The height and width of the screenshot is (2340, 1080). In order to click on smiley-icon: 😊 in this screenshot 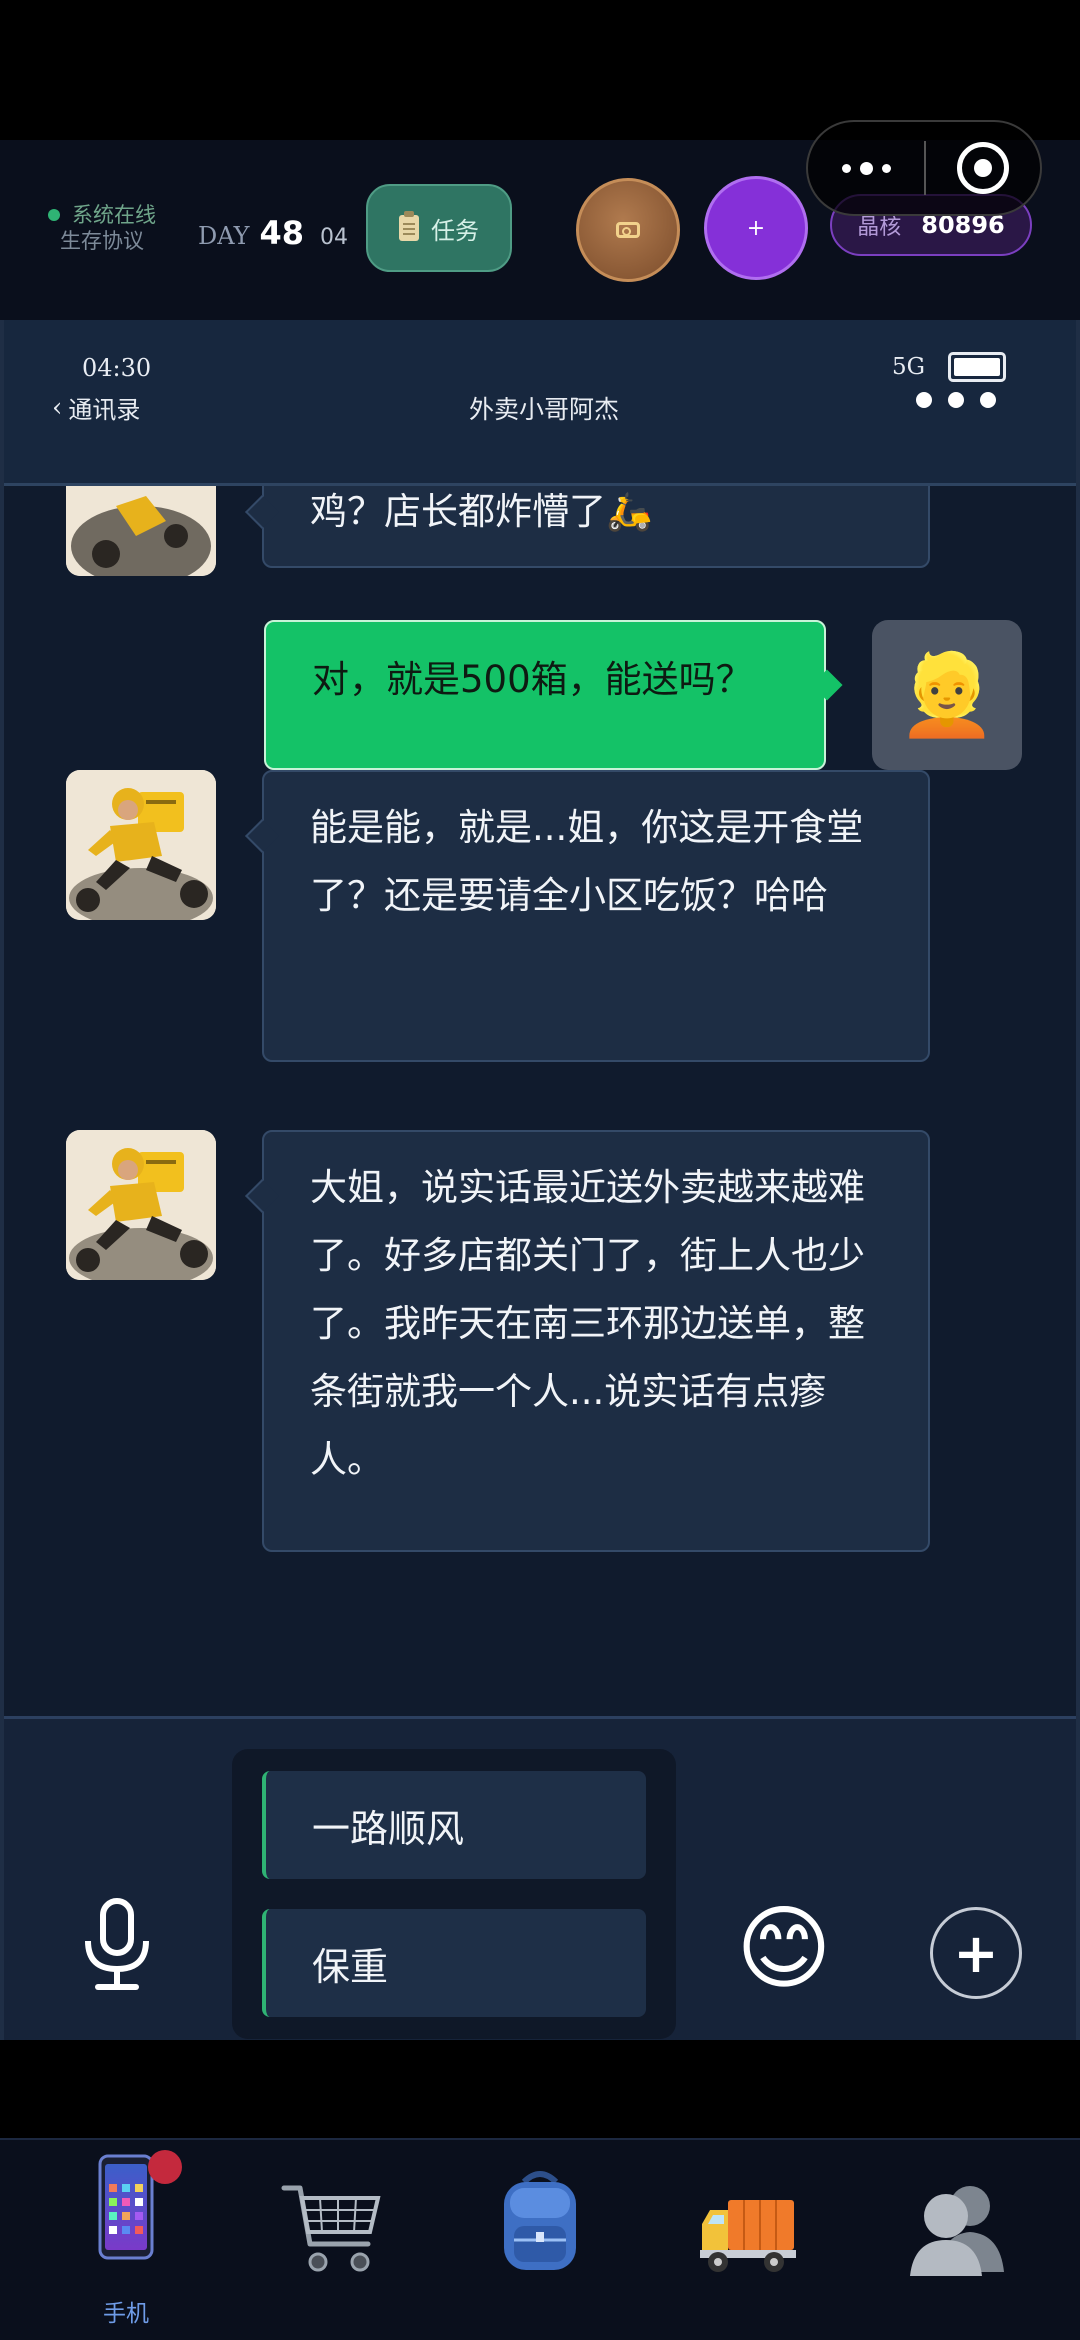, I will do `click(784, 1948)`.